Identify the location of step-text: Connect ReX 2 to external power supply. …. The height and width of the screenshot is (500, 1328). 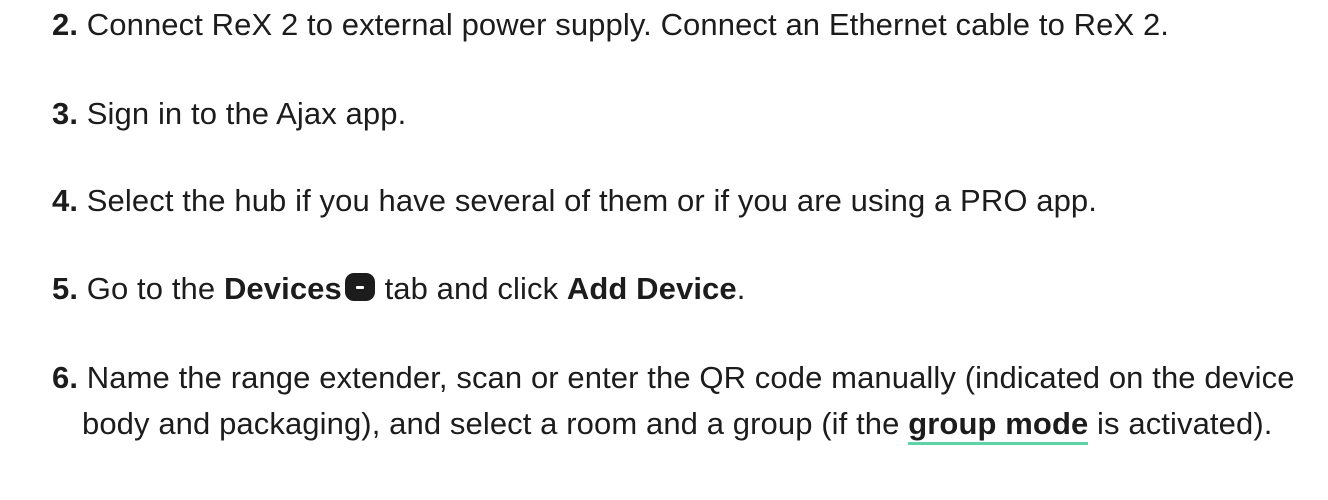
(628, 24).